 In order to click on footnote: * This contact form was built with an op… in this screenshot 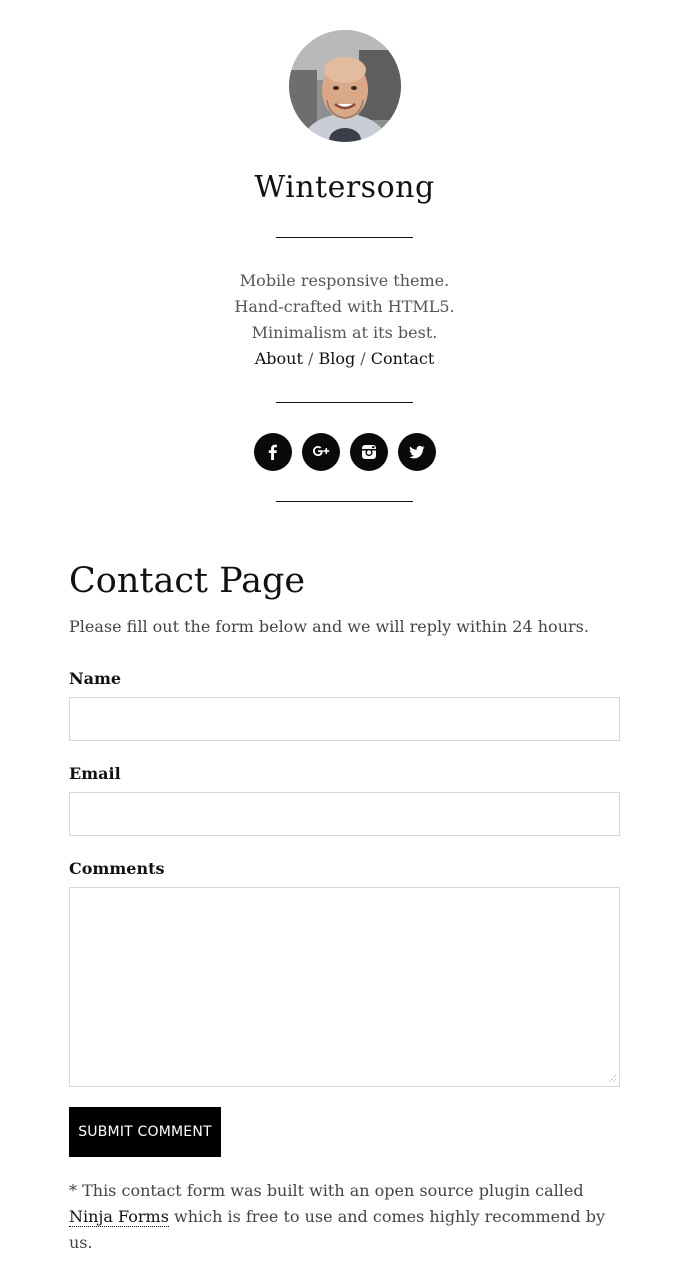, I will do `click(349, 1217)`.